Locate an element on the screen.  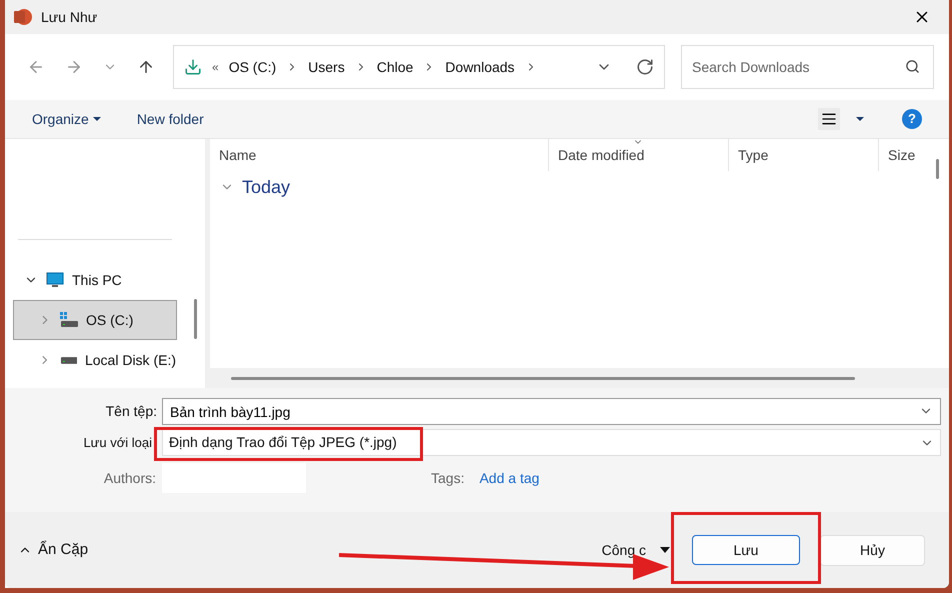
column-header: Date modified is located at coordinates (638, 155).